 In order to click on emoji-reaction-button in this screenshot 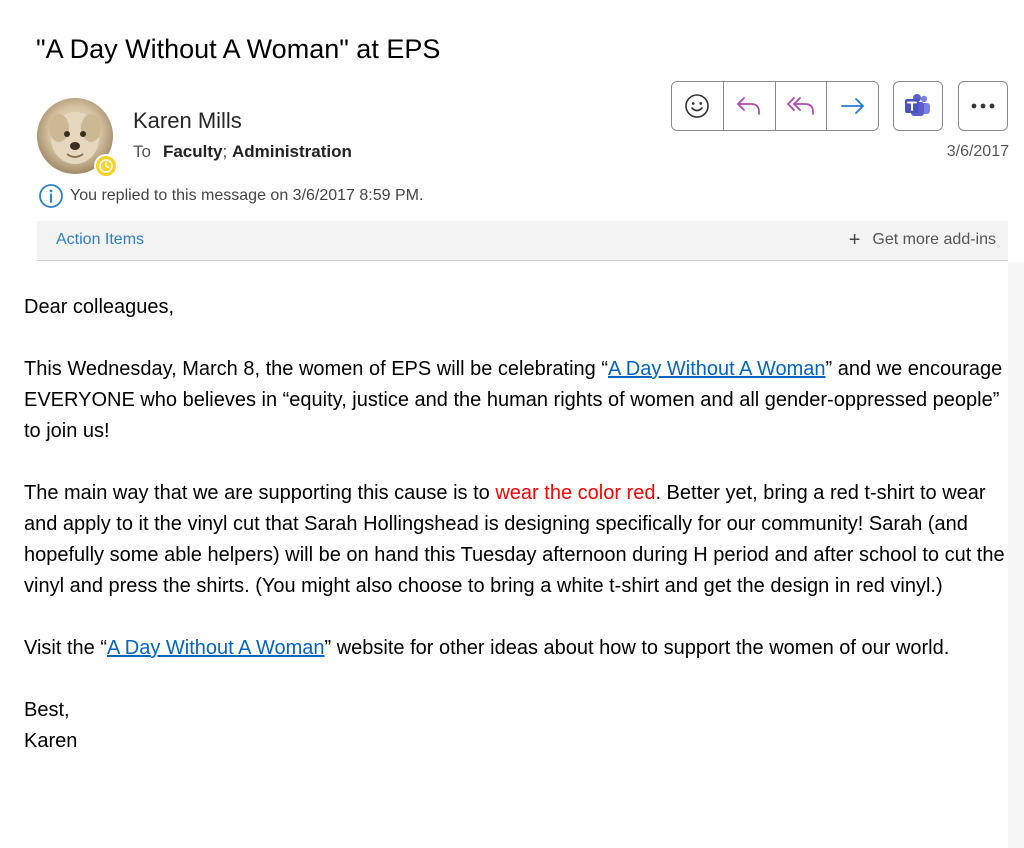, I will do `click(698, 106)`.